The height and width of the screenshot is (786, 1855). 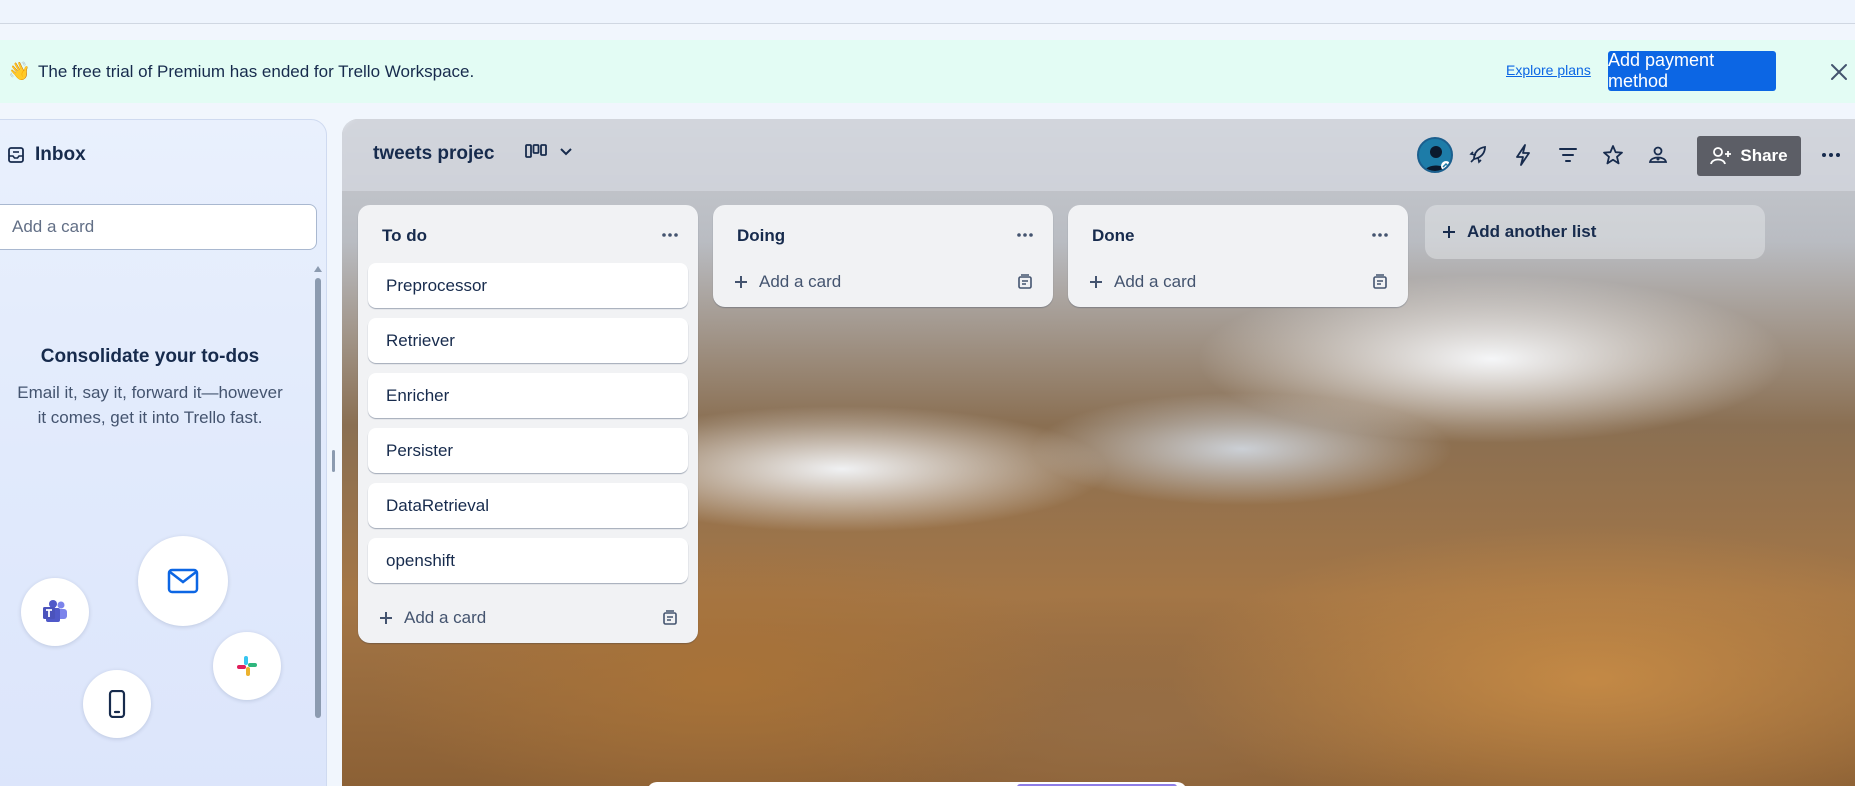 I want to click on email-icon, so click(x=183, y=581).